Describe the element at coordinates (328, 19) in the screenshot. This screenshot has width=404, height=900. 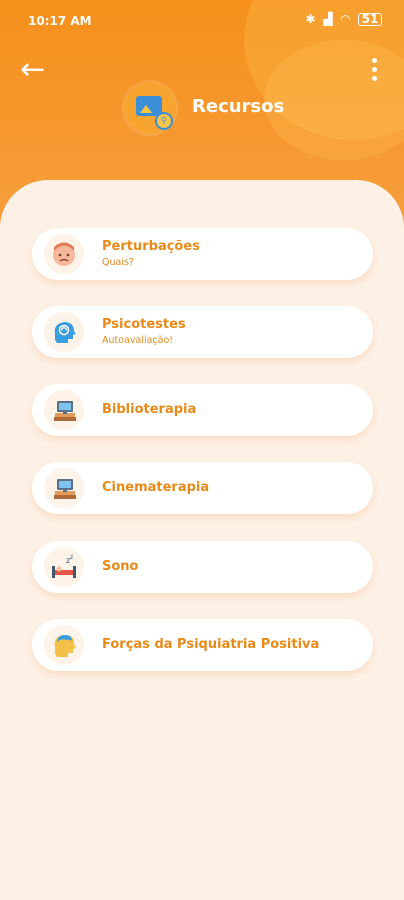
I see `signal-icon: ▟` at that location.